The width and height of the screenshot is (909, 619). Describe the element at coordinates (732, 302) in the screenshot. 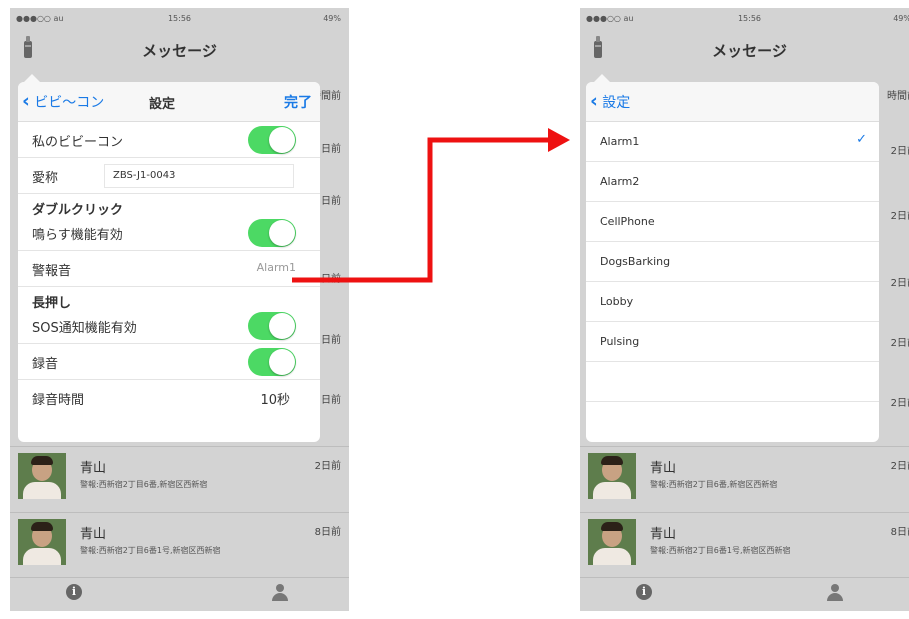

I see `alarm-option: Lobby` at that location.